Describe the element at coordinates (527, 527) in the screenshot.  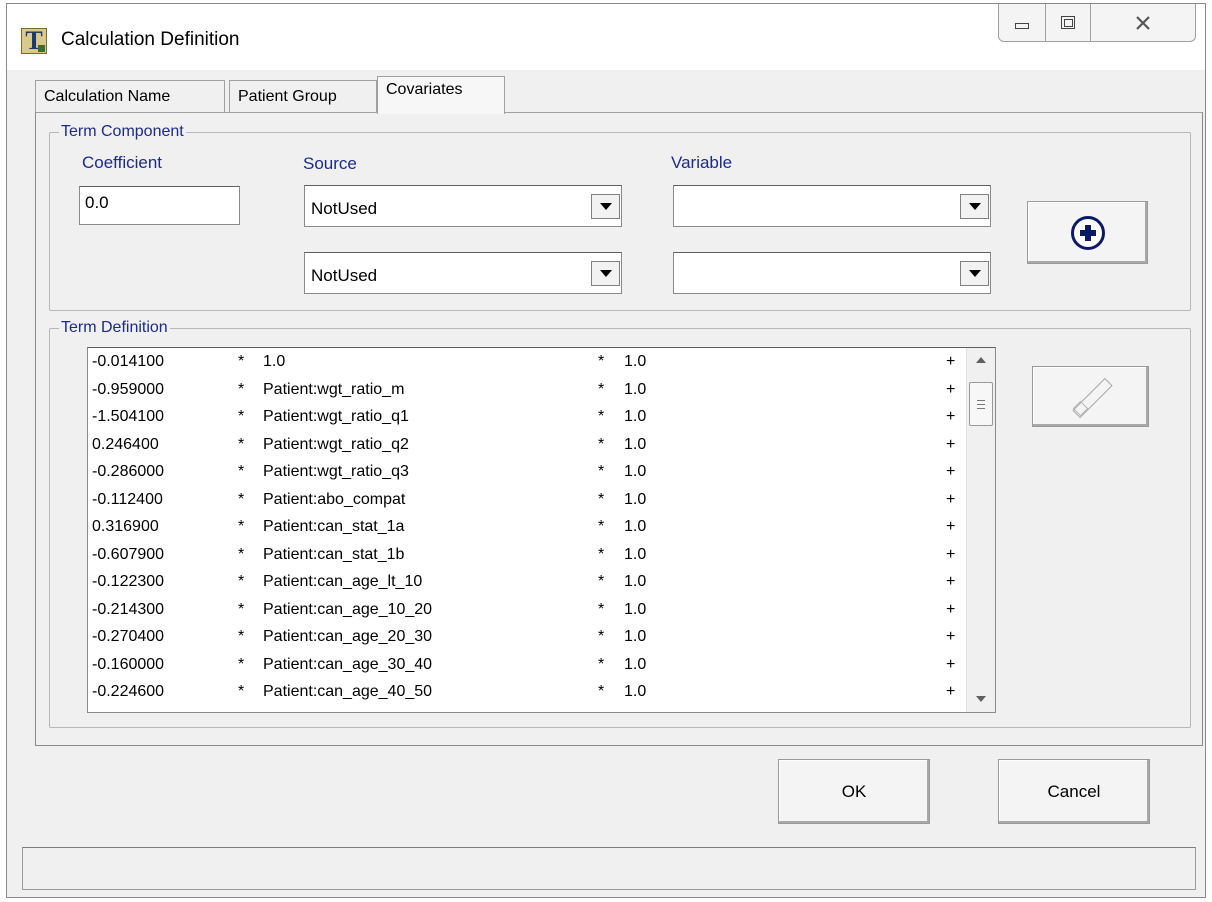
I see `table-row: 0.316900 * Patient:can_stat_1a * 1.0 +` at that location.